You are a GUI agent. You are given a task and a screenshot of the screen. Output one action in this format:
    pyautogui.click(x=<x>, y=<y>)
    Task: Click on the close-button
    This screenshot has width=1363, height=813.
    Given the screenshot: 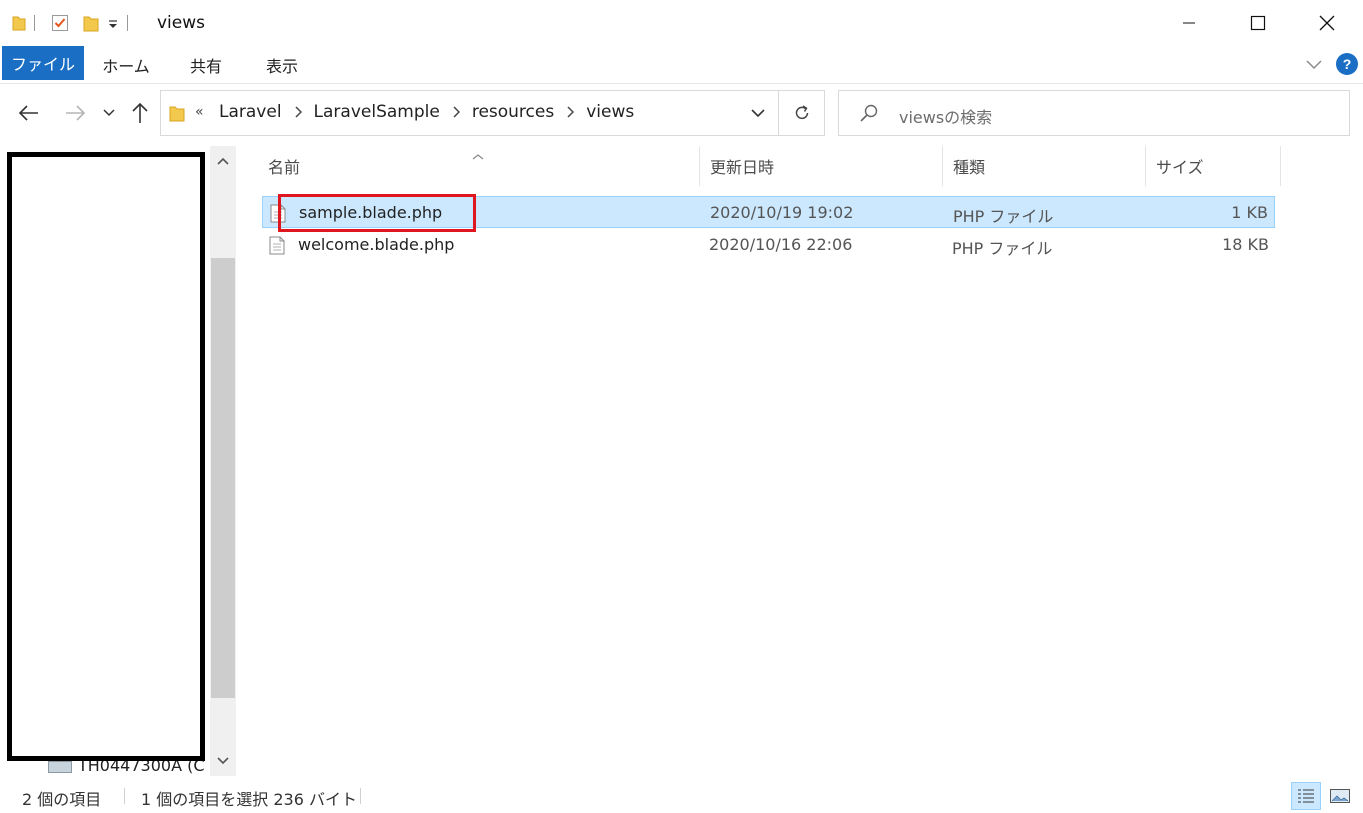 What is the action you would take?
    pyautogui.click(x=1327, y=23)
    